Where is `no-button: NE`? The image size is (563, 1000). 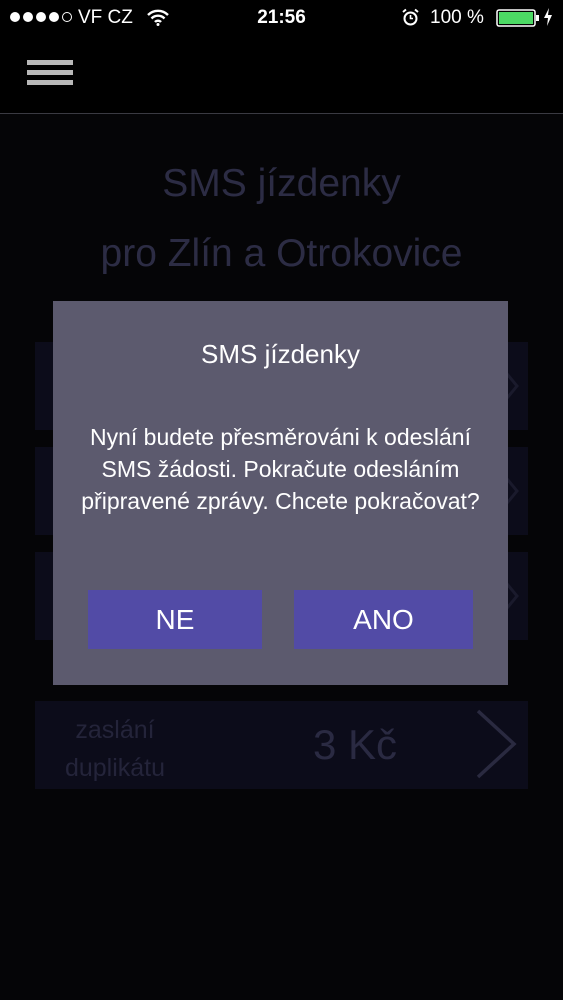
no-button: NE is located at coordinates (175, 619).